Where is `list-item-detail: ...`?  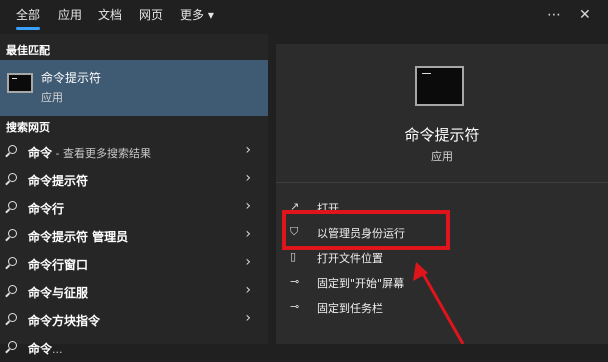
list-item-detail: ... is located at coordinates (57, 349).